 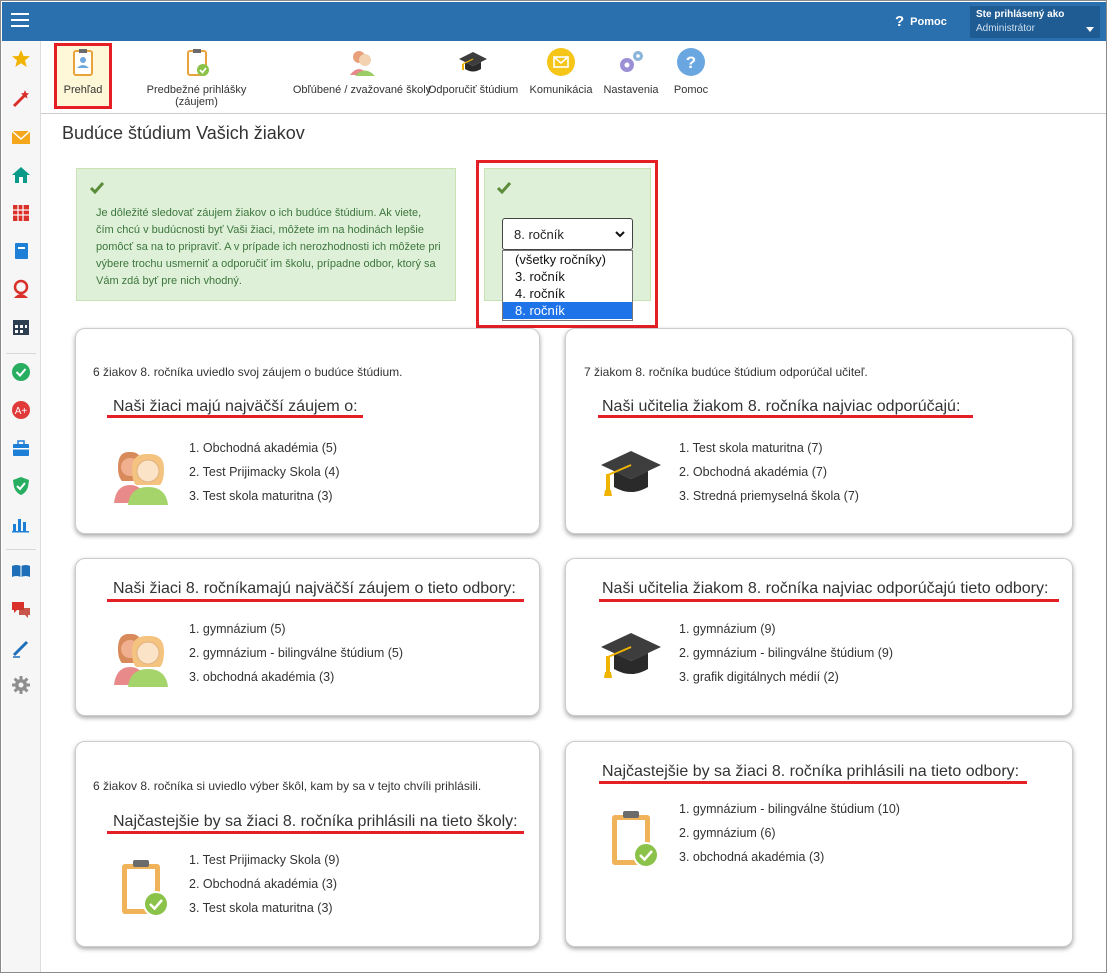 What do you see at coordinates (631, 90) in the screenshot?
I see `toolbar-item-label: Nastavenia` at bounding box center [631, 90].